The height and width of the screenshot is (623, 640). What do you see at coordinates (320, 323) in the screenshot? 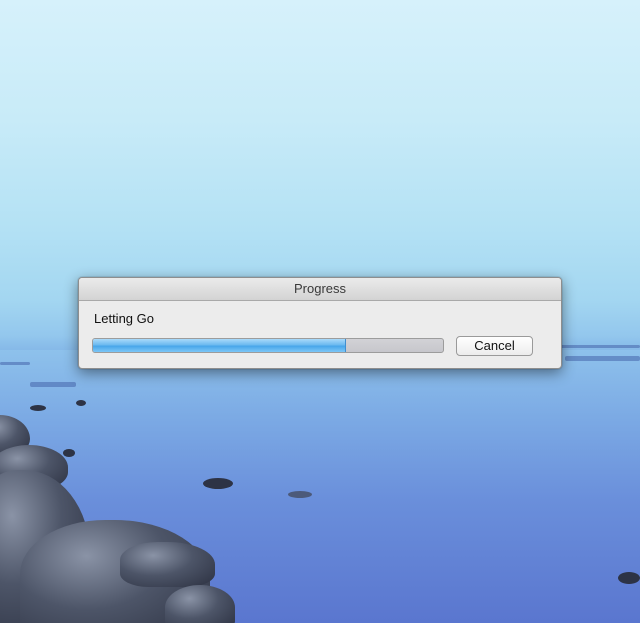
I see `progress-dialog: Progress Letting Go Cancel` at bounding box center [320, 323].